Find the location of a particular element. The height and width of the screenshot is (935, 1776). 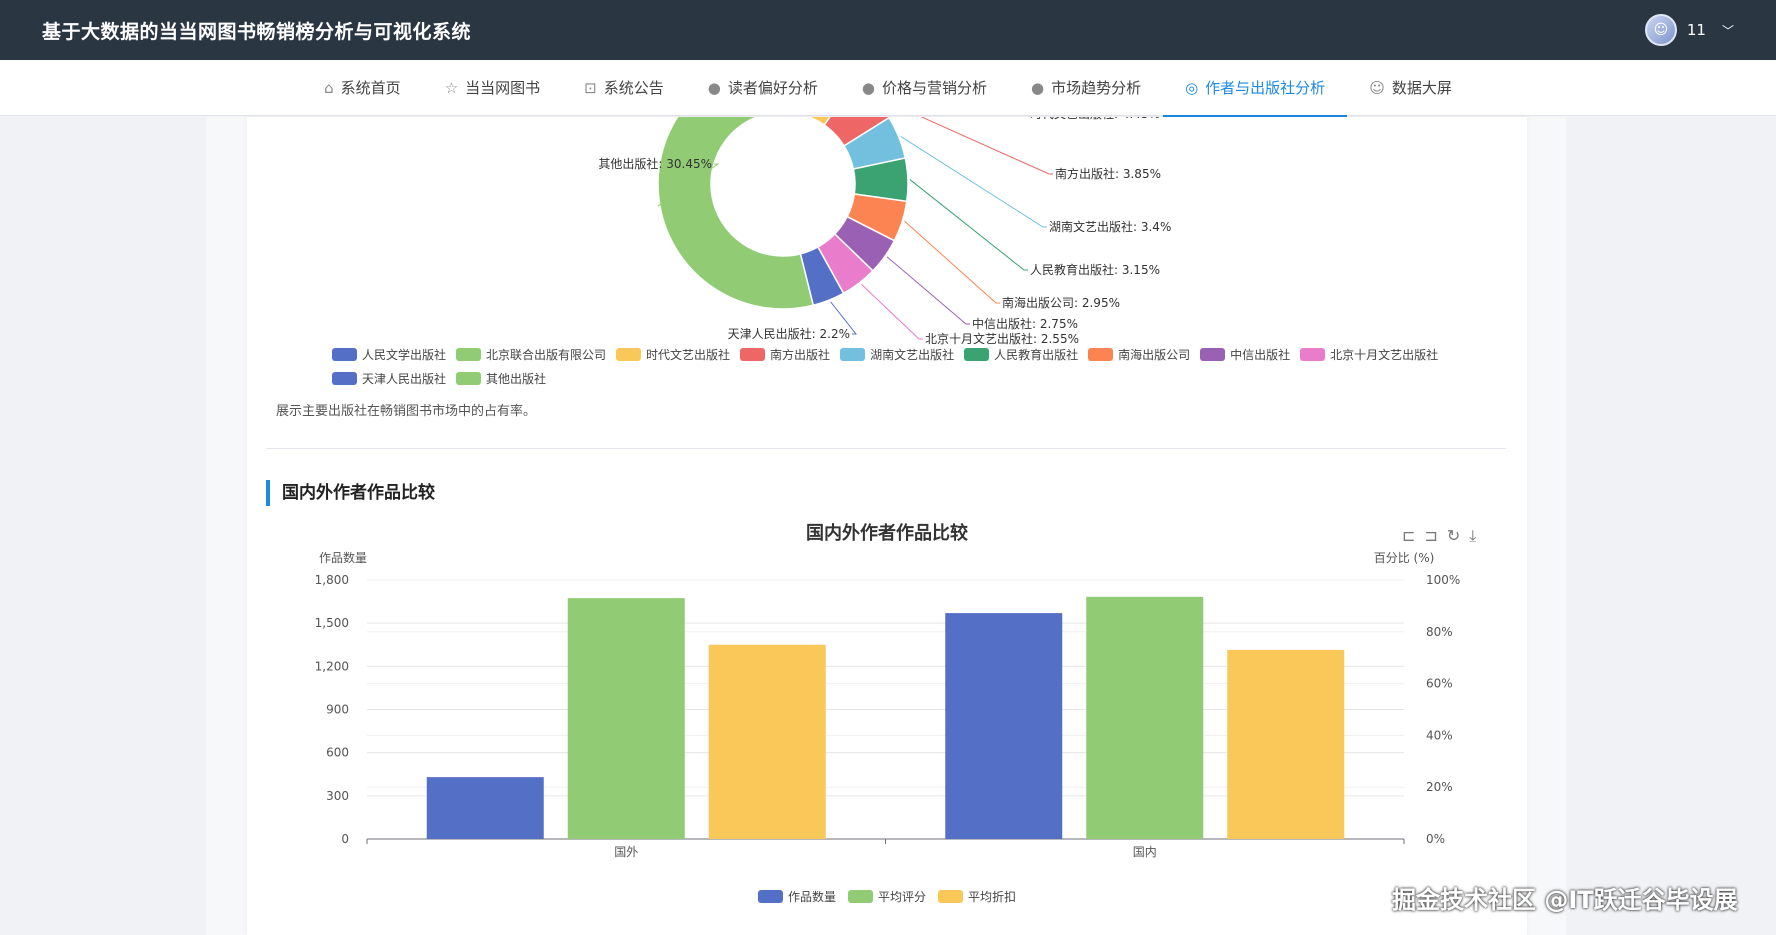

y-tick-left: 300 is located at coordinates (337, 796).